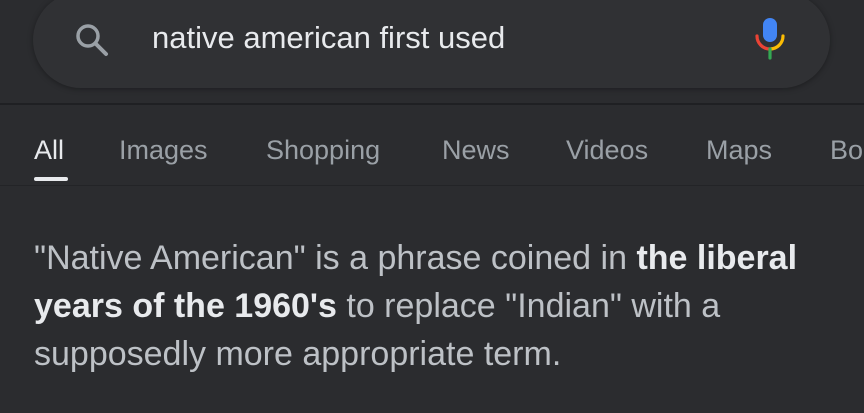 The image size is (864, 413). Describe the element at coordinates (51, 179) in the screenshot. I see `active-tab-indicator` at that location.